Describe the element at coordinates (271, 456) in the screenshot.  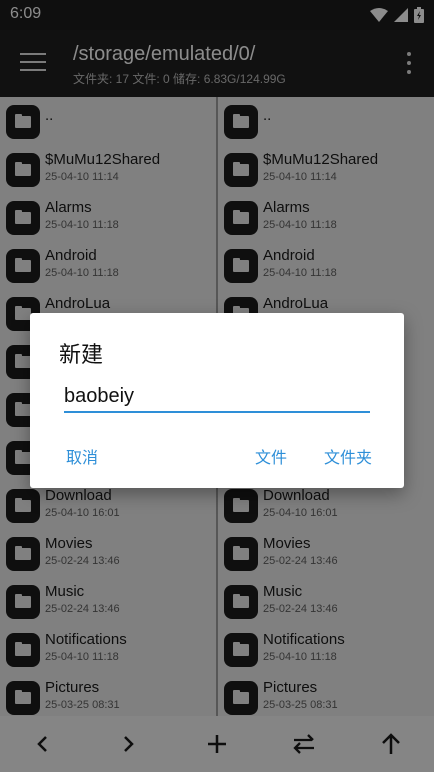
I see `new-file-button: 文件` at that location.